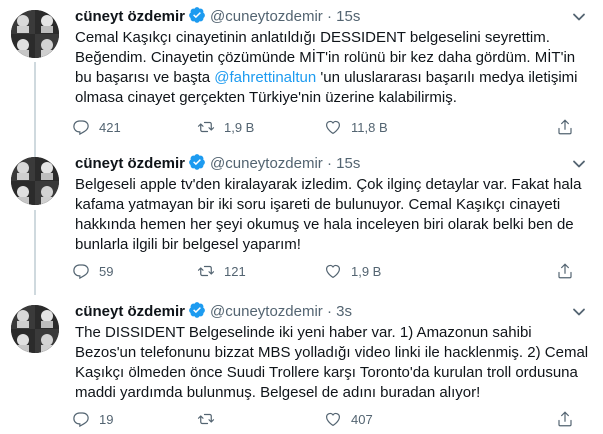 The width and height of the screenshot is (603, 434). I want to click on tweet-header: cüneyt özdemir @cuneytozdemir · 3s, so click(213, 312).